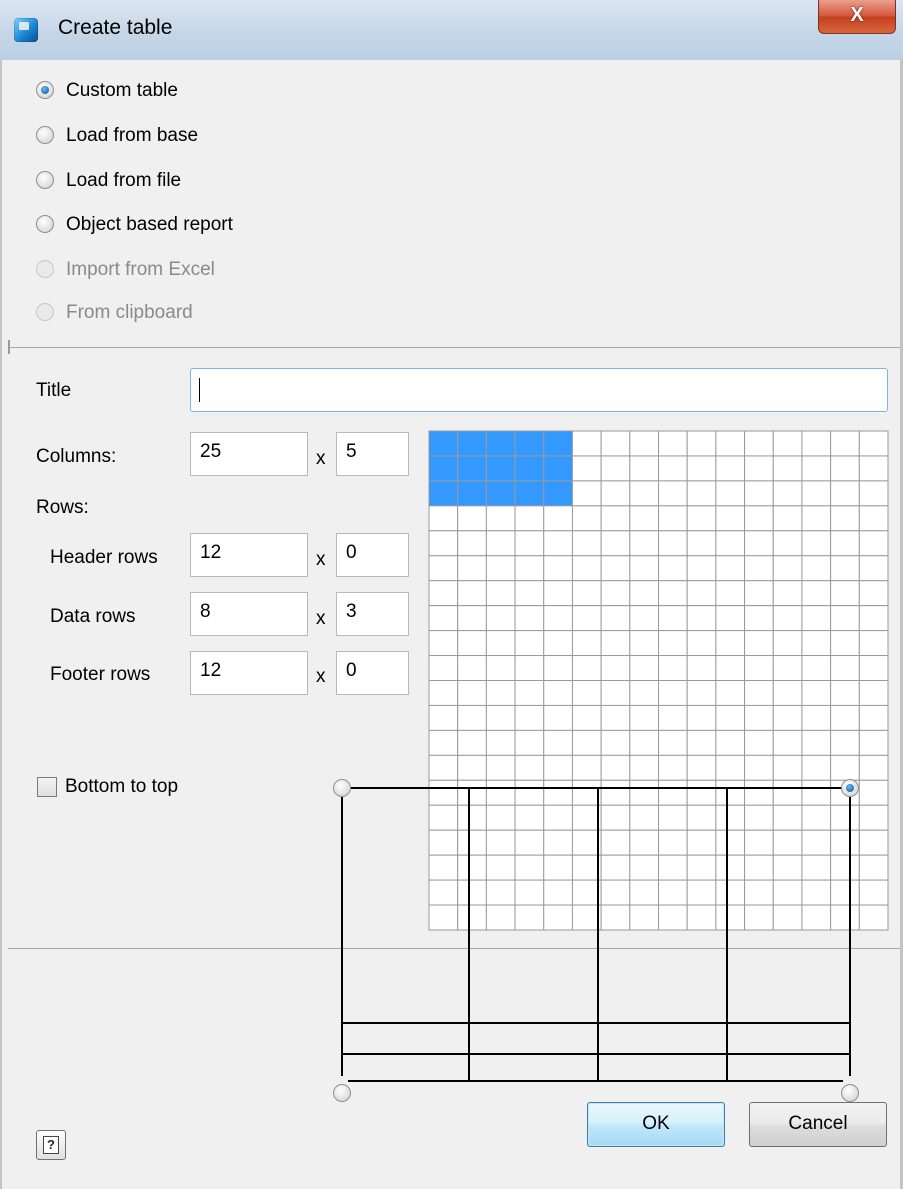  I want to click on title-input, so click(539, 390).